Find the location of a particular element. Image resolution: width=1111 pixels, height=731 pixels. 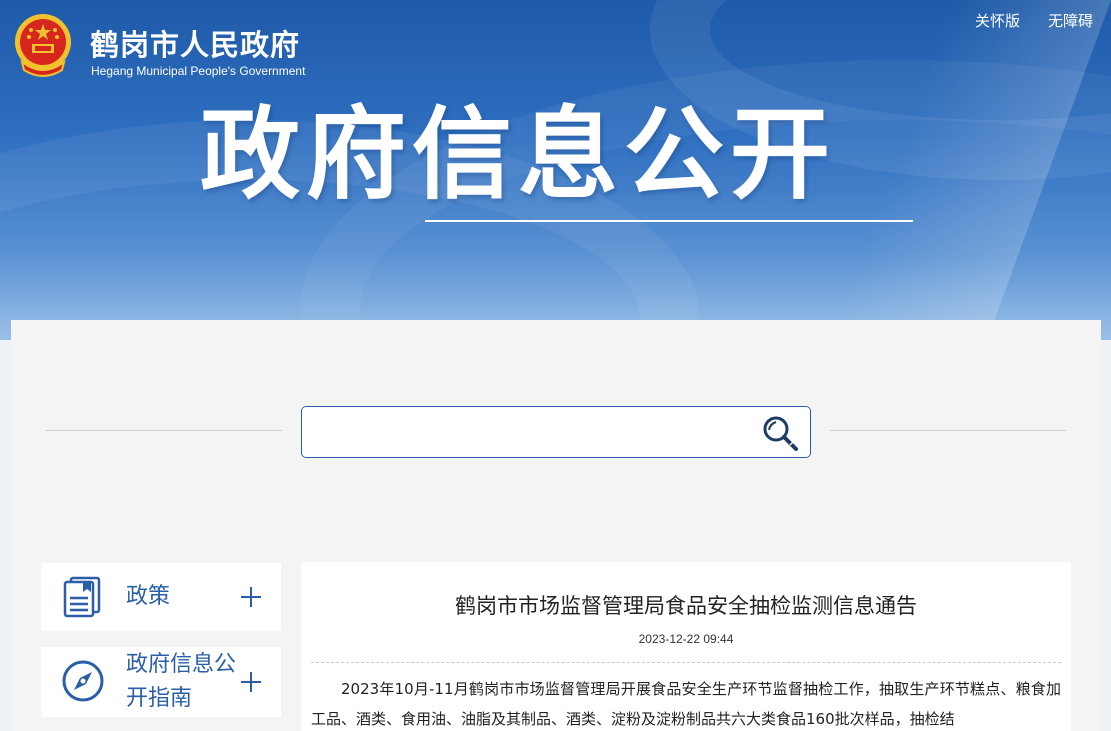

article-date: 2023-12-22 09:44 is located at coordinates (686, 639).